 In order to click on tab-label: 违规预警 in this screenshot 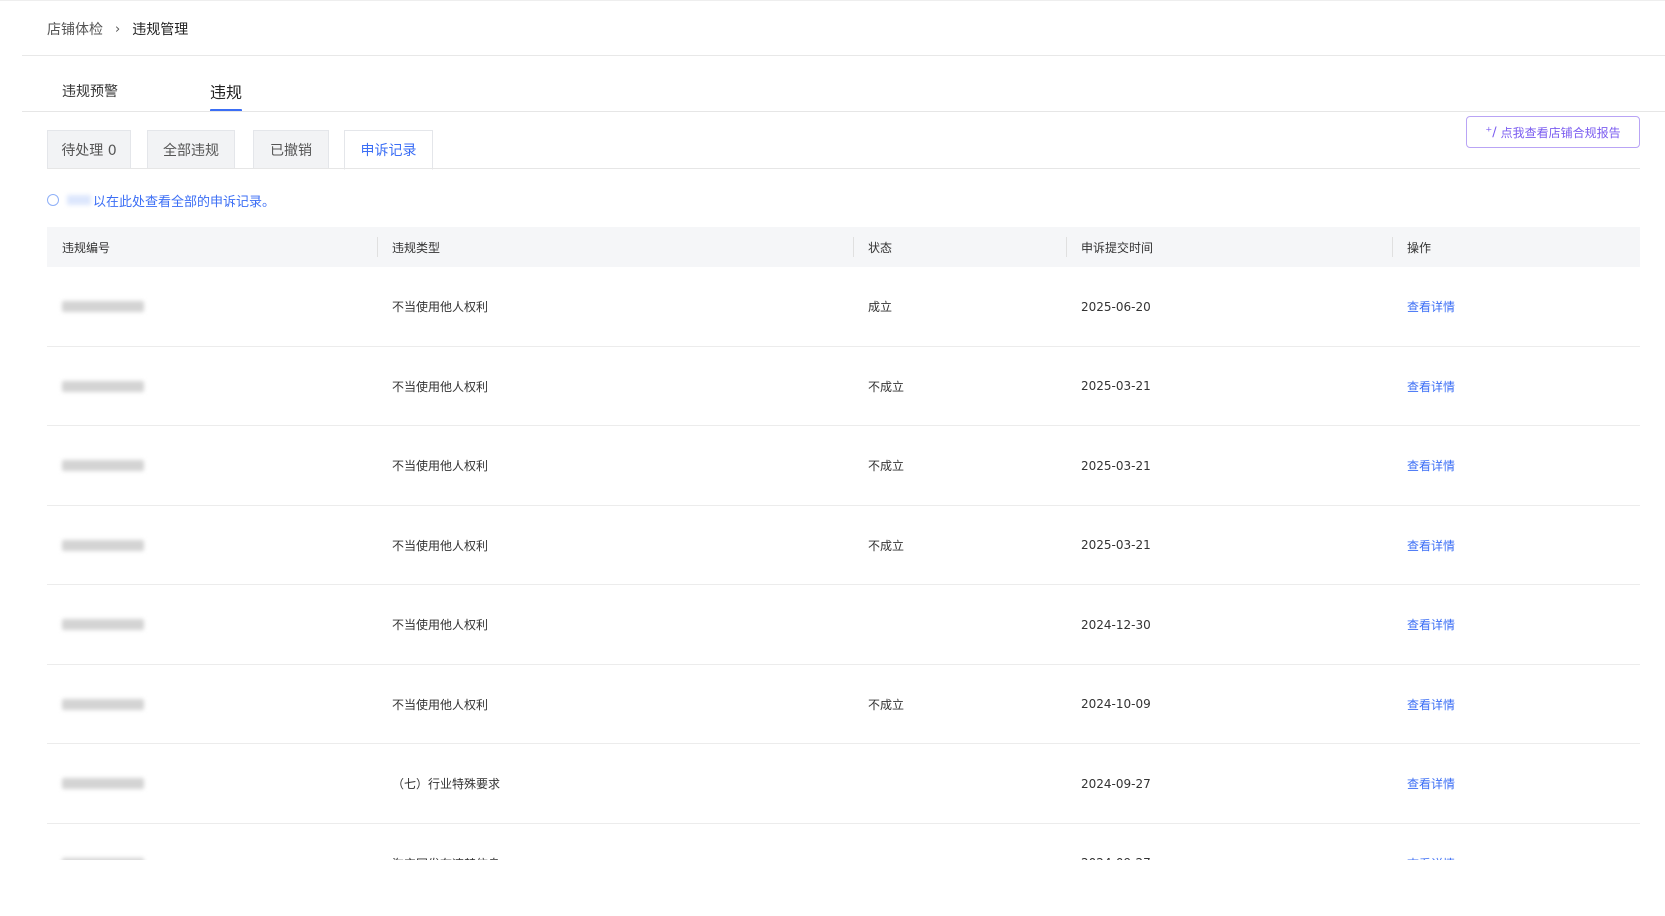, I will do `click(90, 92)`.